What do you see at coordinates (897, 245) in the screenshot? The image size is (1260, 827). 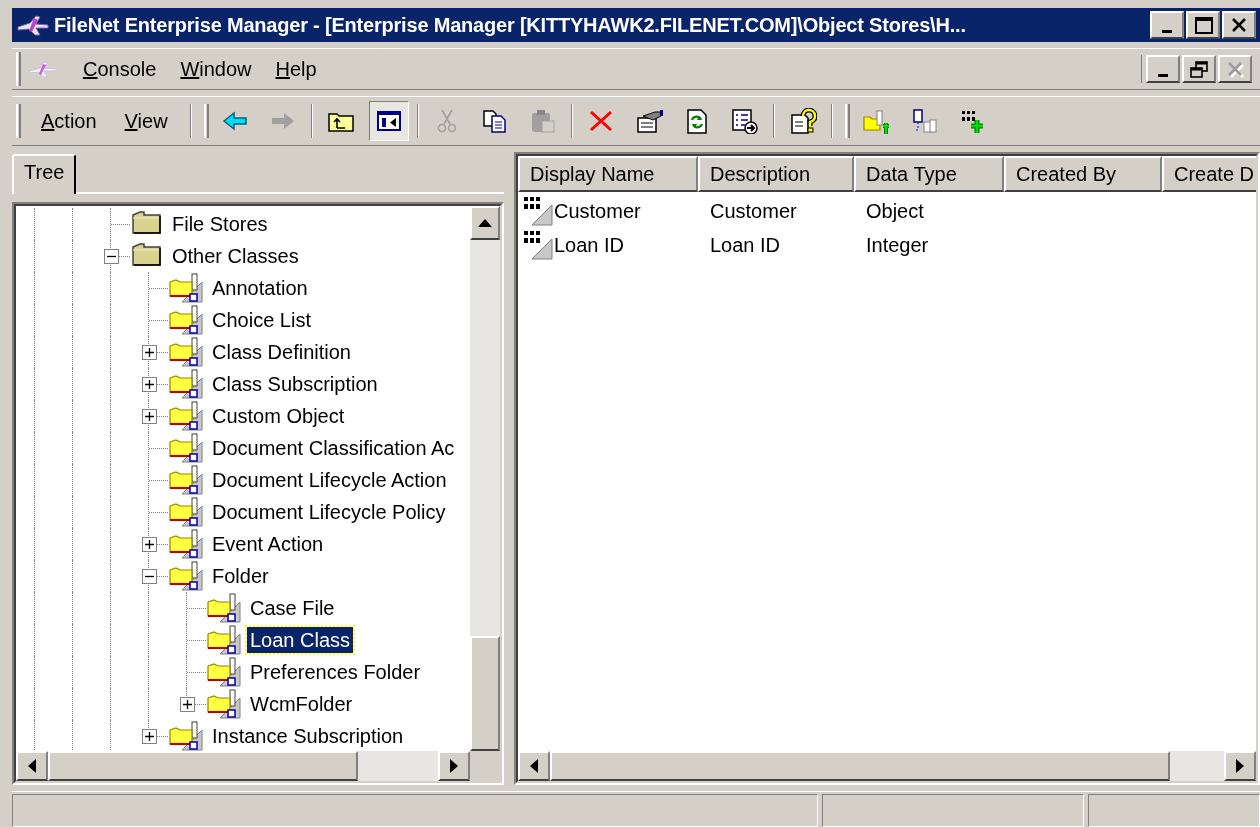 I see `table-cell-text: Integer` at bounding box center [897, 245].